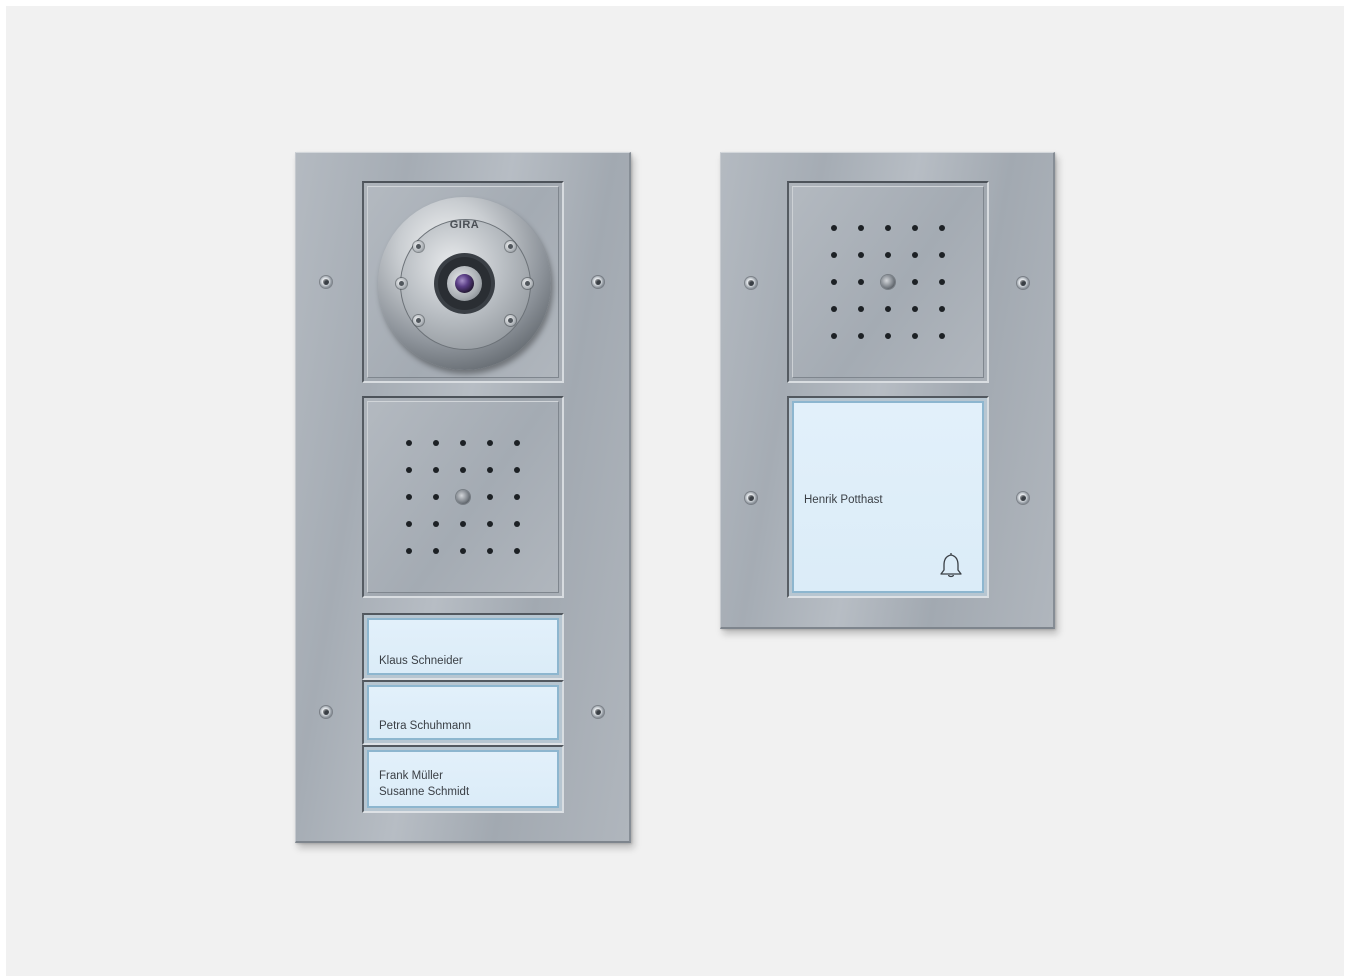 The height and width of the screenshot is (978, 1351). What do you see at coordinates (463, 646) in the screenshot?
I see `bell-button-klaus-schneider: Klaus Schneider` at bounding box center [463, 646].